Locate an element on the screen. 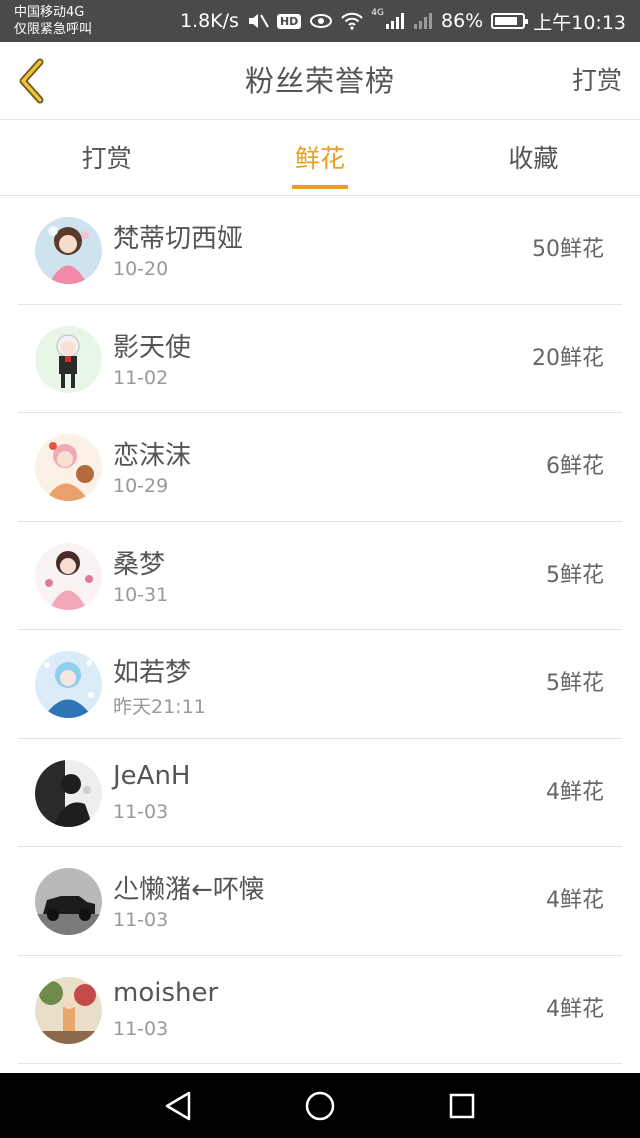  battery-icon is located at coordinates (510, 21).